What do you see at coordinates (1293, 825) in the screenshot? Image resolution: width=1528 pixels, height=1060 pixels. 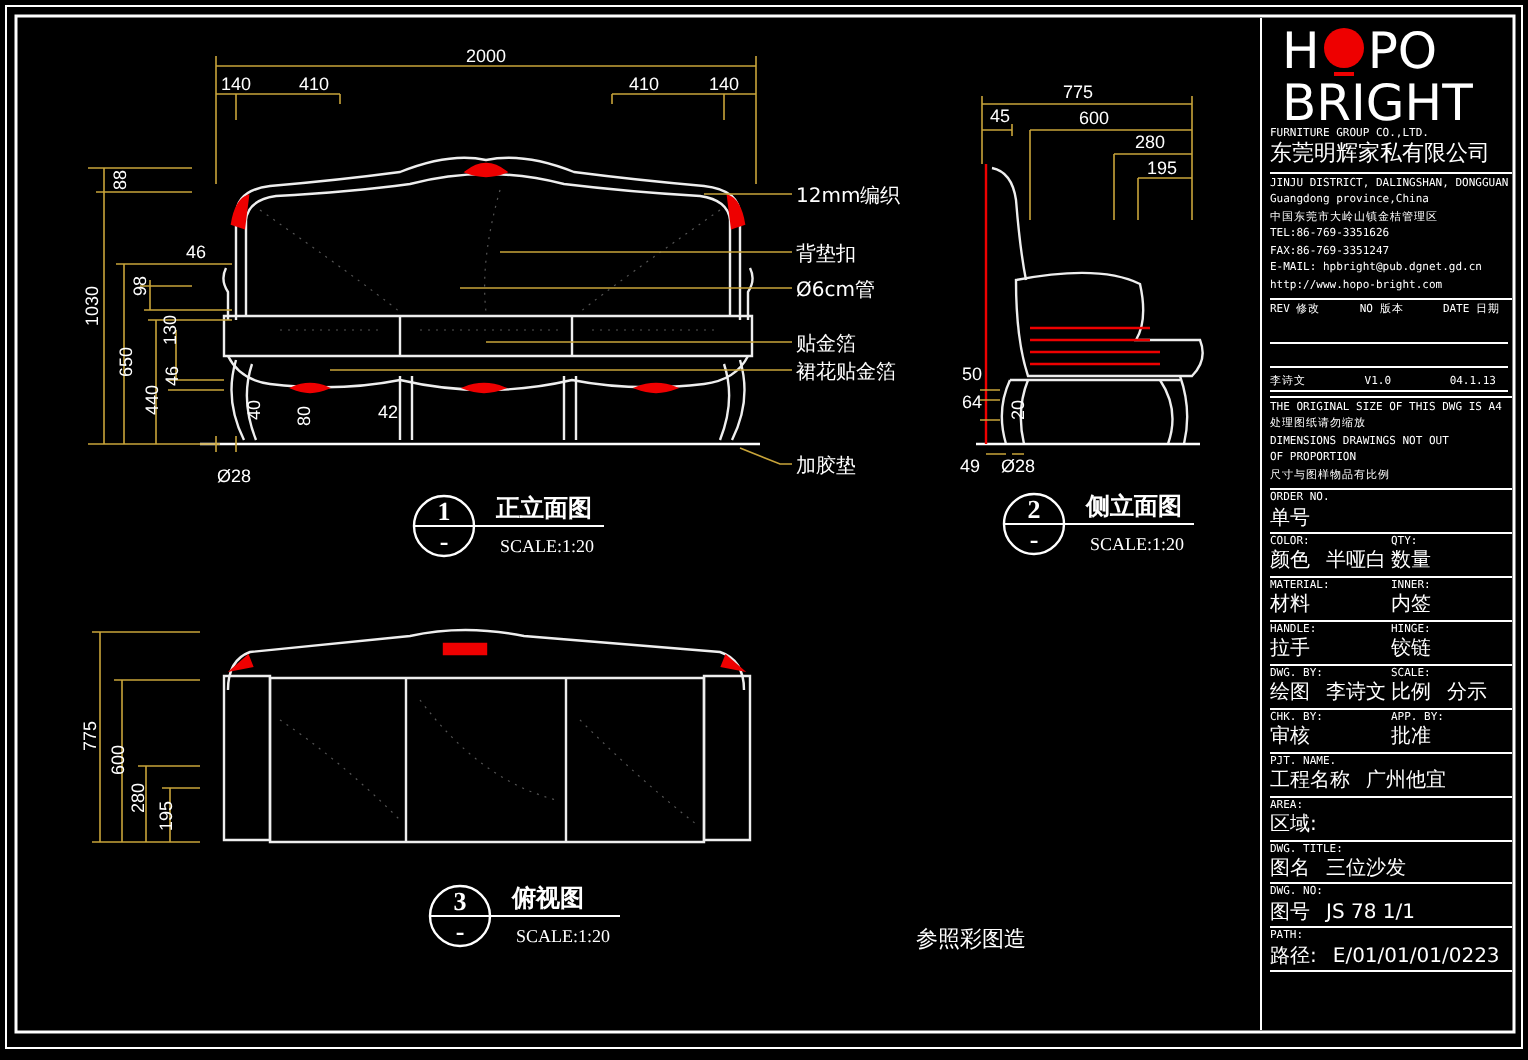 I see `field-label: 区域:` at bounding box center [1293, 825].